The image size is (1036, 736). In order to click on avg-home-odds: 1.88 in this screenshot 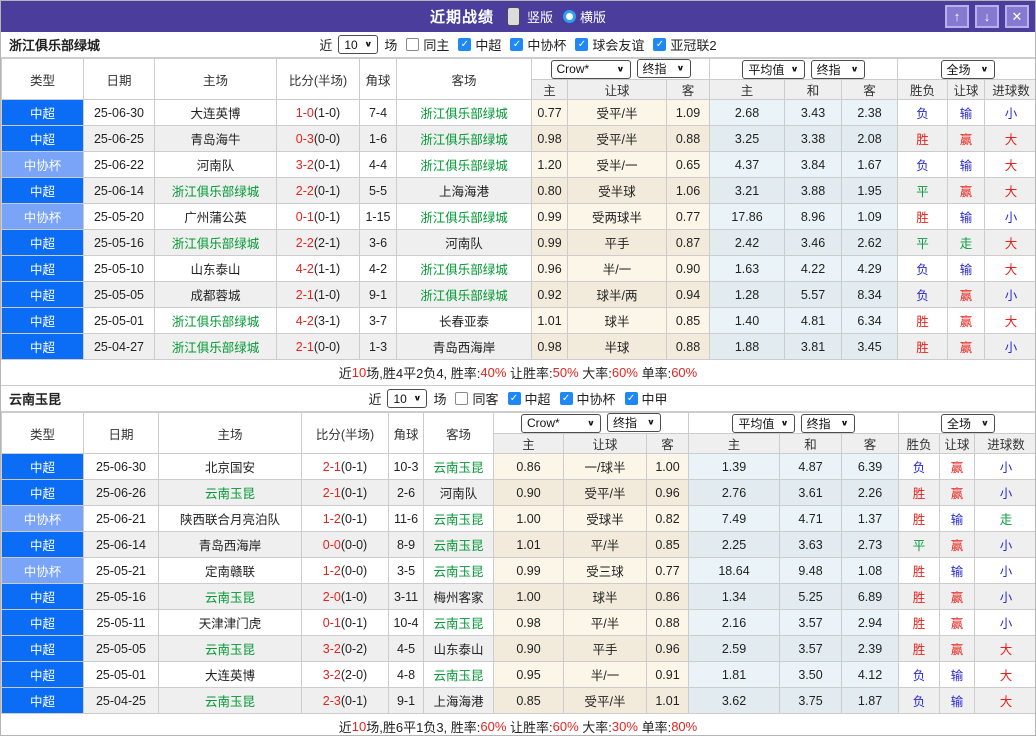, I will do `click(747, 346)`.